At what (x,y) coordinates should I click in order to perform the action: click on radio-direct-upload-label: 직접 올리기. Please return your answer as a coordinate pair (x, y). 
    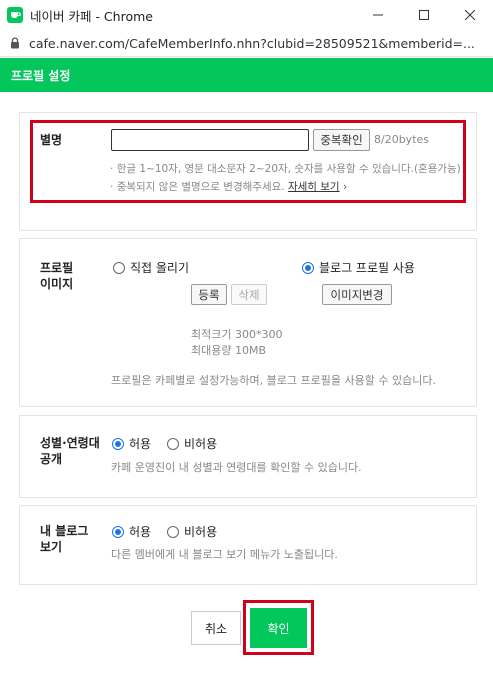
    Looking at the image, I should click on (160, 268).